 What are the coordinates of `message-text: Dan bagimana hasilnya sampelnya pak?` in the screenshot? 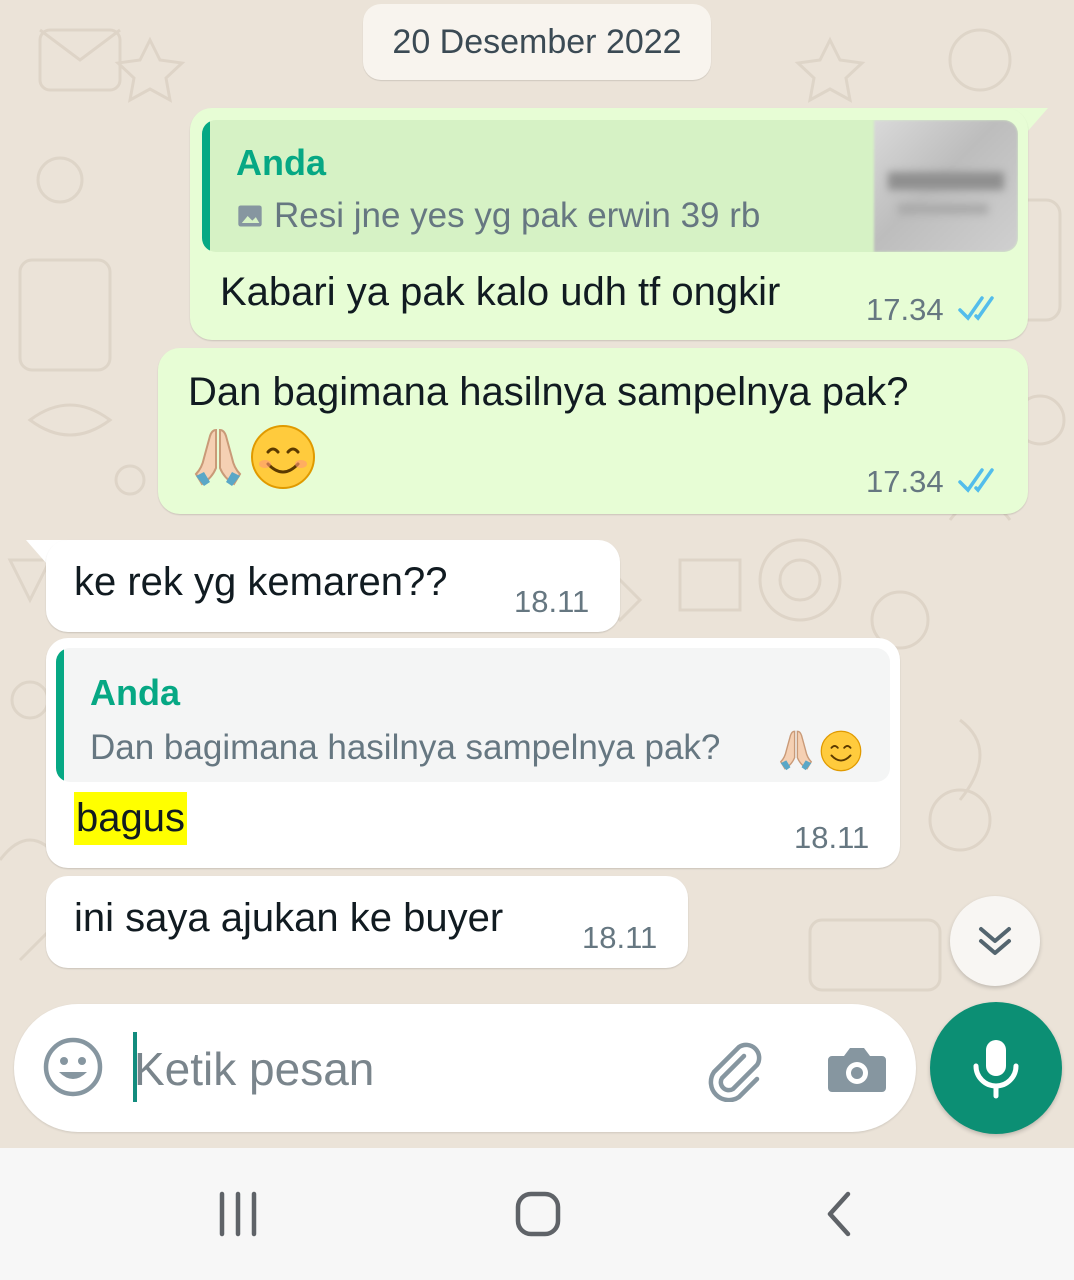 It's located at (548, 392).